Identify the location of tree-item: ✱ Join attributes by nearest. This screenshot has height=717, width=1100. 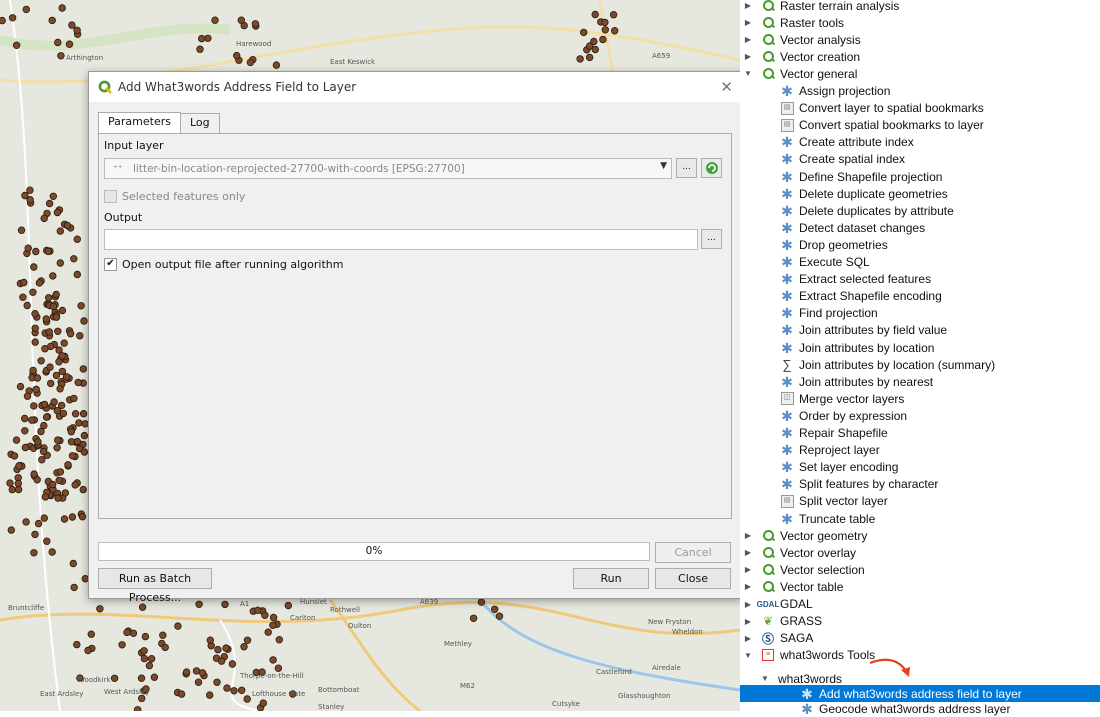
(920, 381).